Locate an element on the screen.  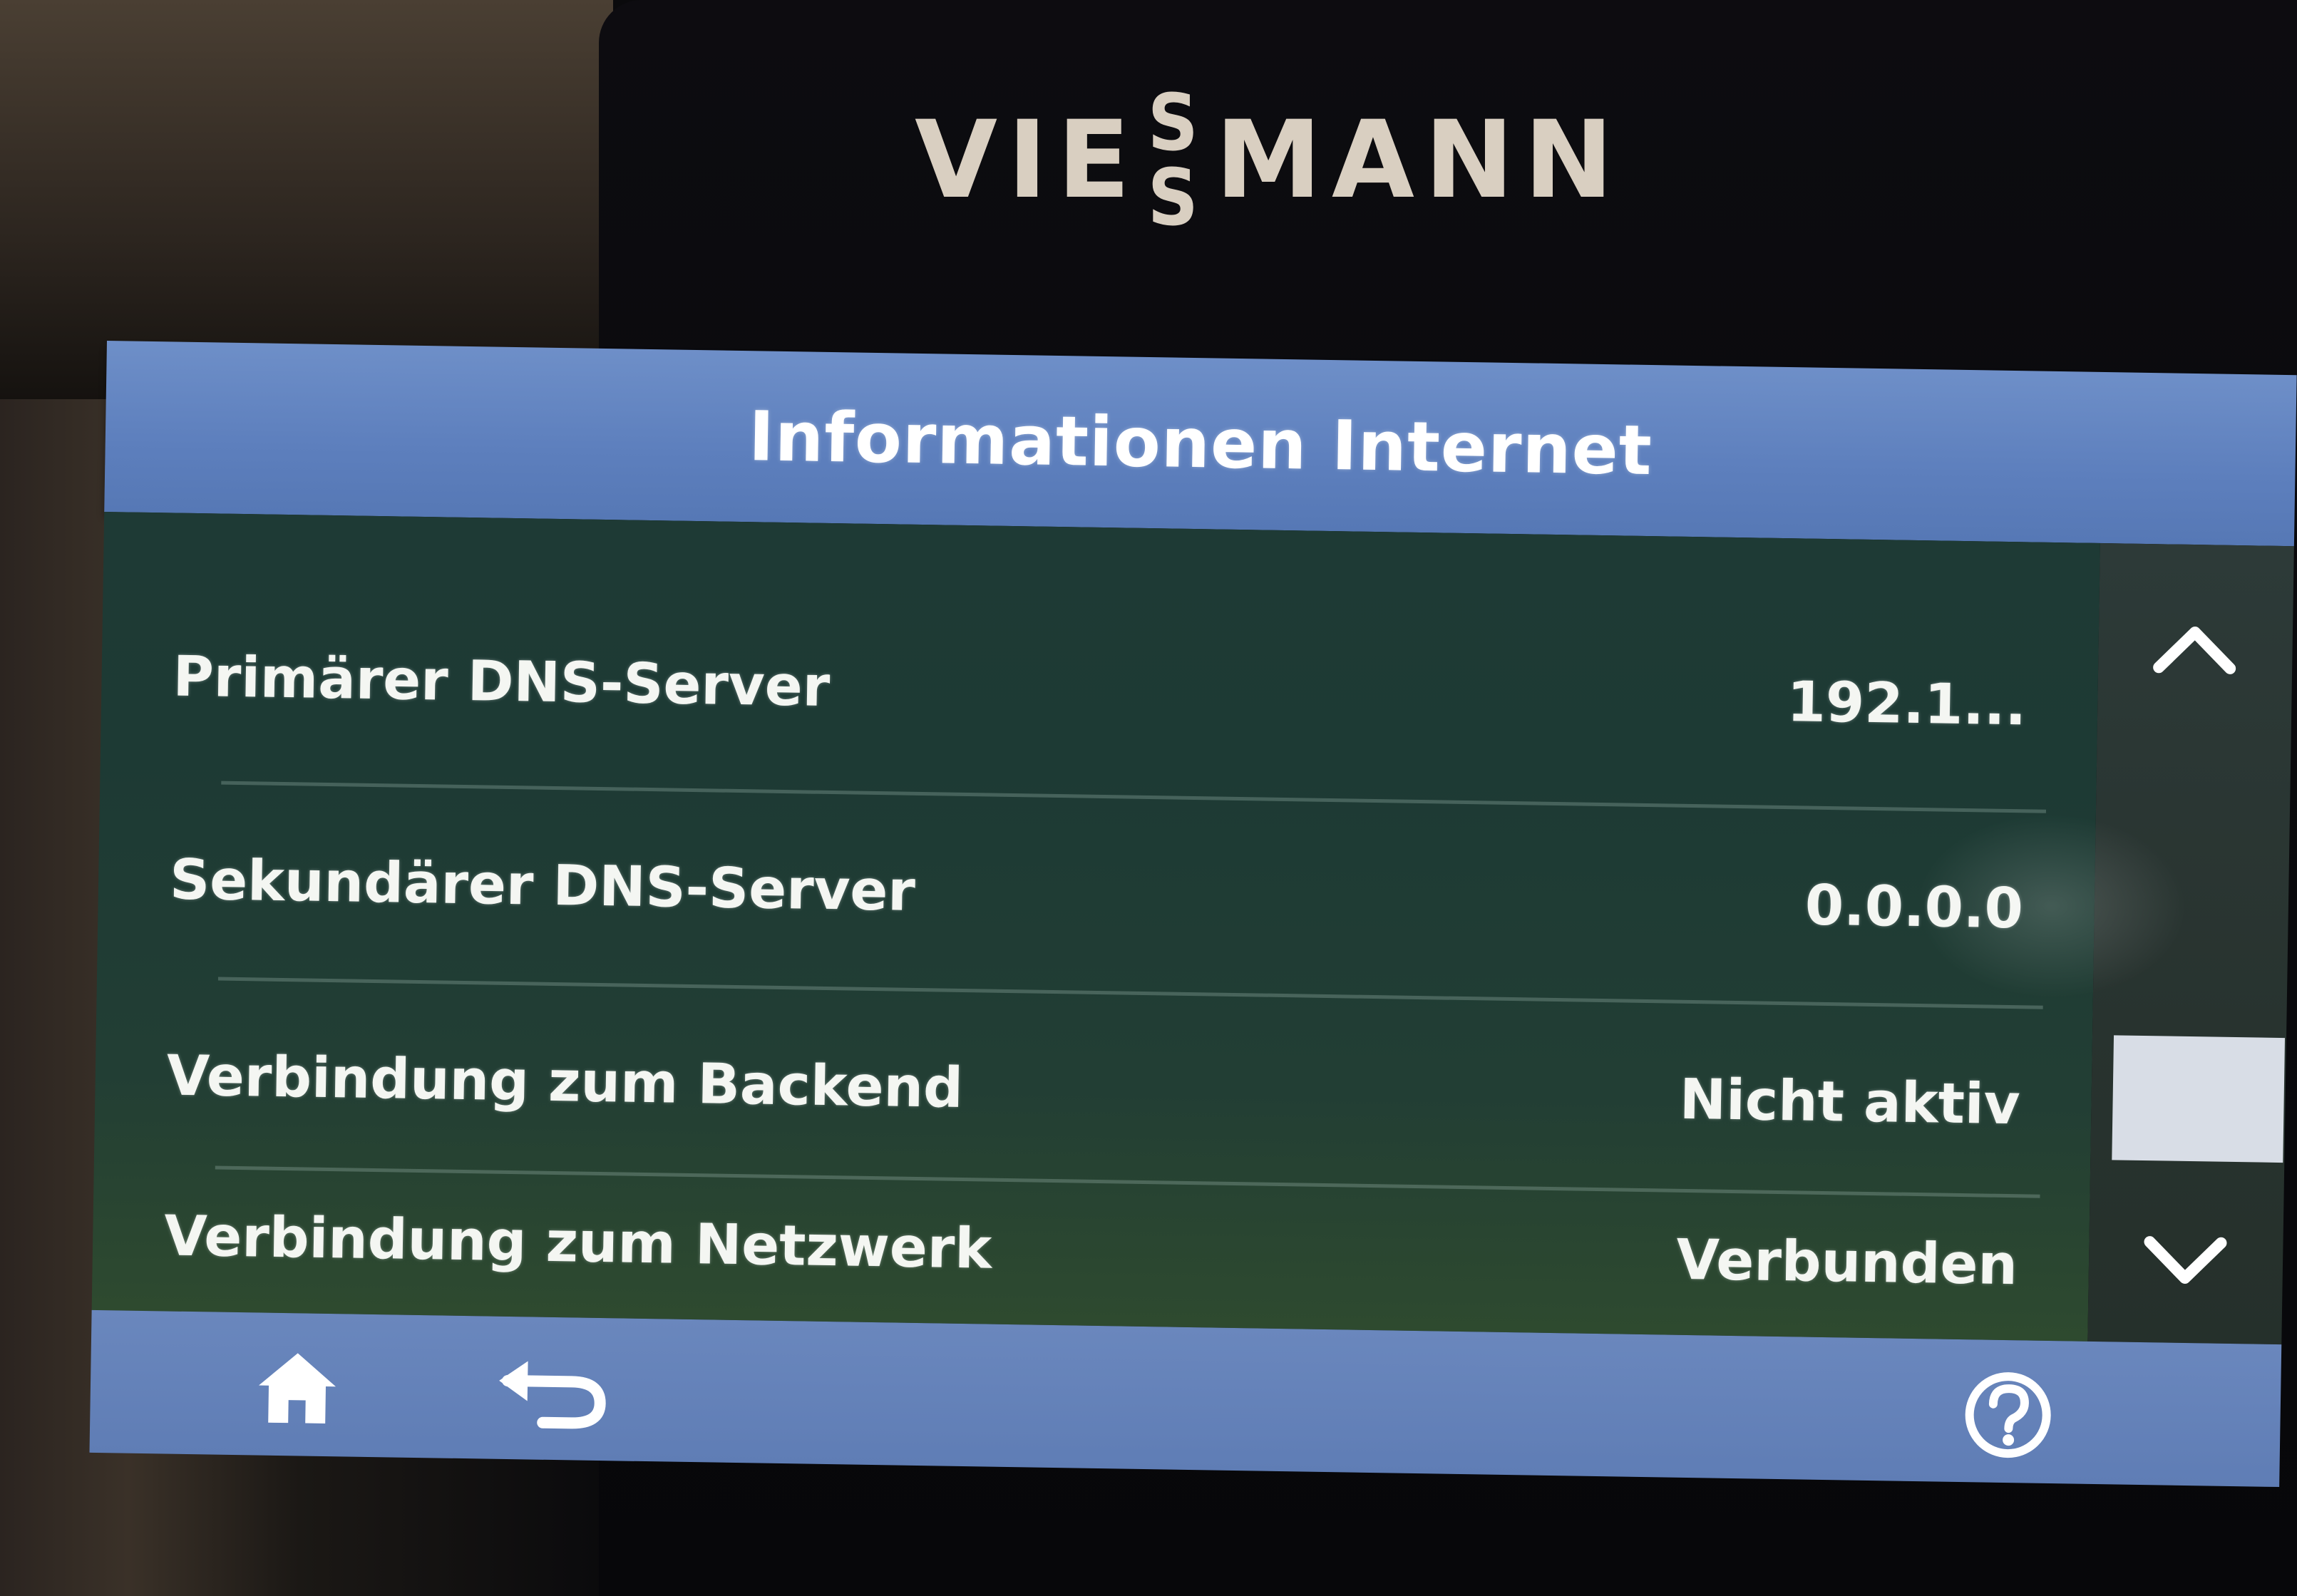
scroll-up-button is located at coordinates (2194, 648).